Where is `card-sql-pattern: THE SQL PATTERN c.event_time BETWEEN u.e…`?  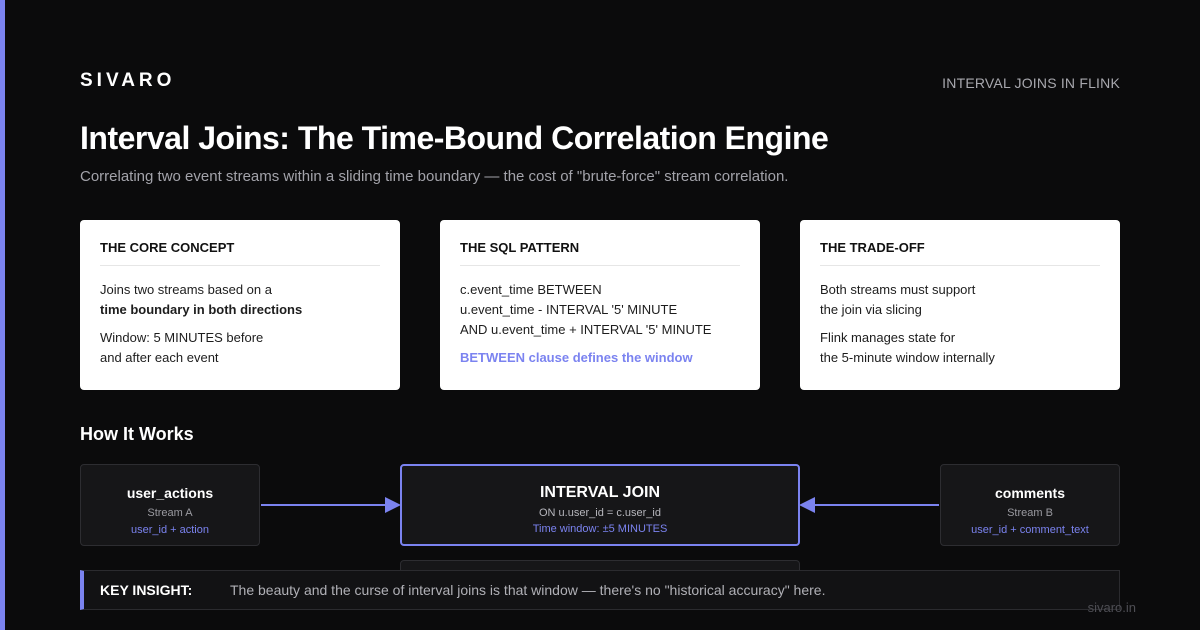 card-sql-pattern: THE SQL PATTERN c.event_time BETWEEN u.e… is located at coordinates (600, 305).